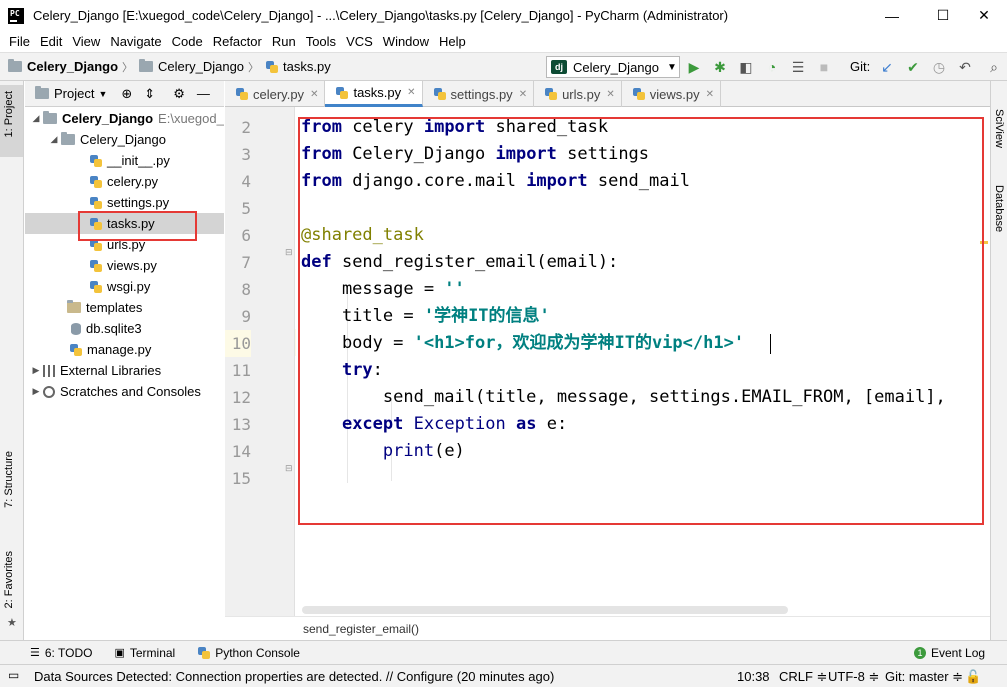  Describe the element at coordinates (613, 67) in the screenshot. I see `run-configuration-select: dj Celery_Django ▼` at that location.